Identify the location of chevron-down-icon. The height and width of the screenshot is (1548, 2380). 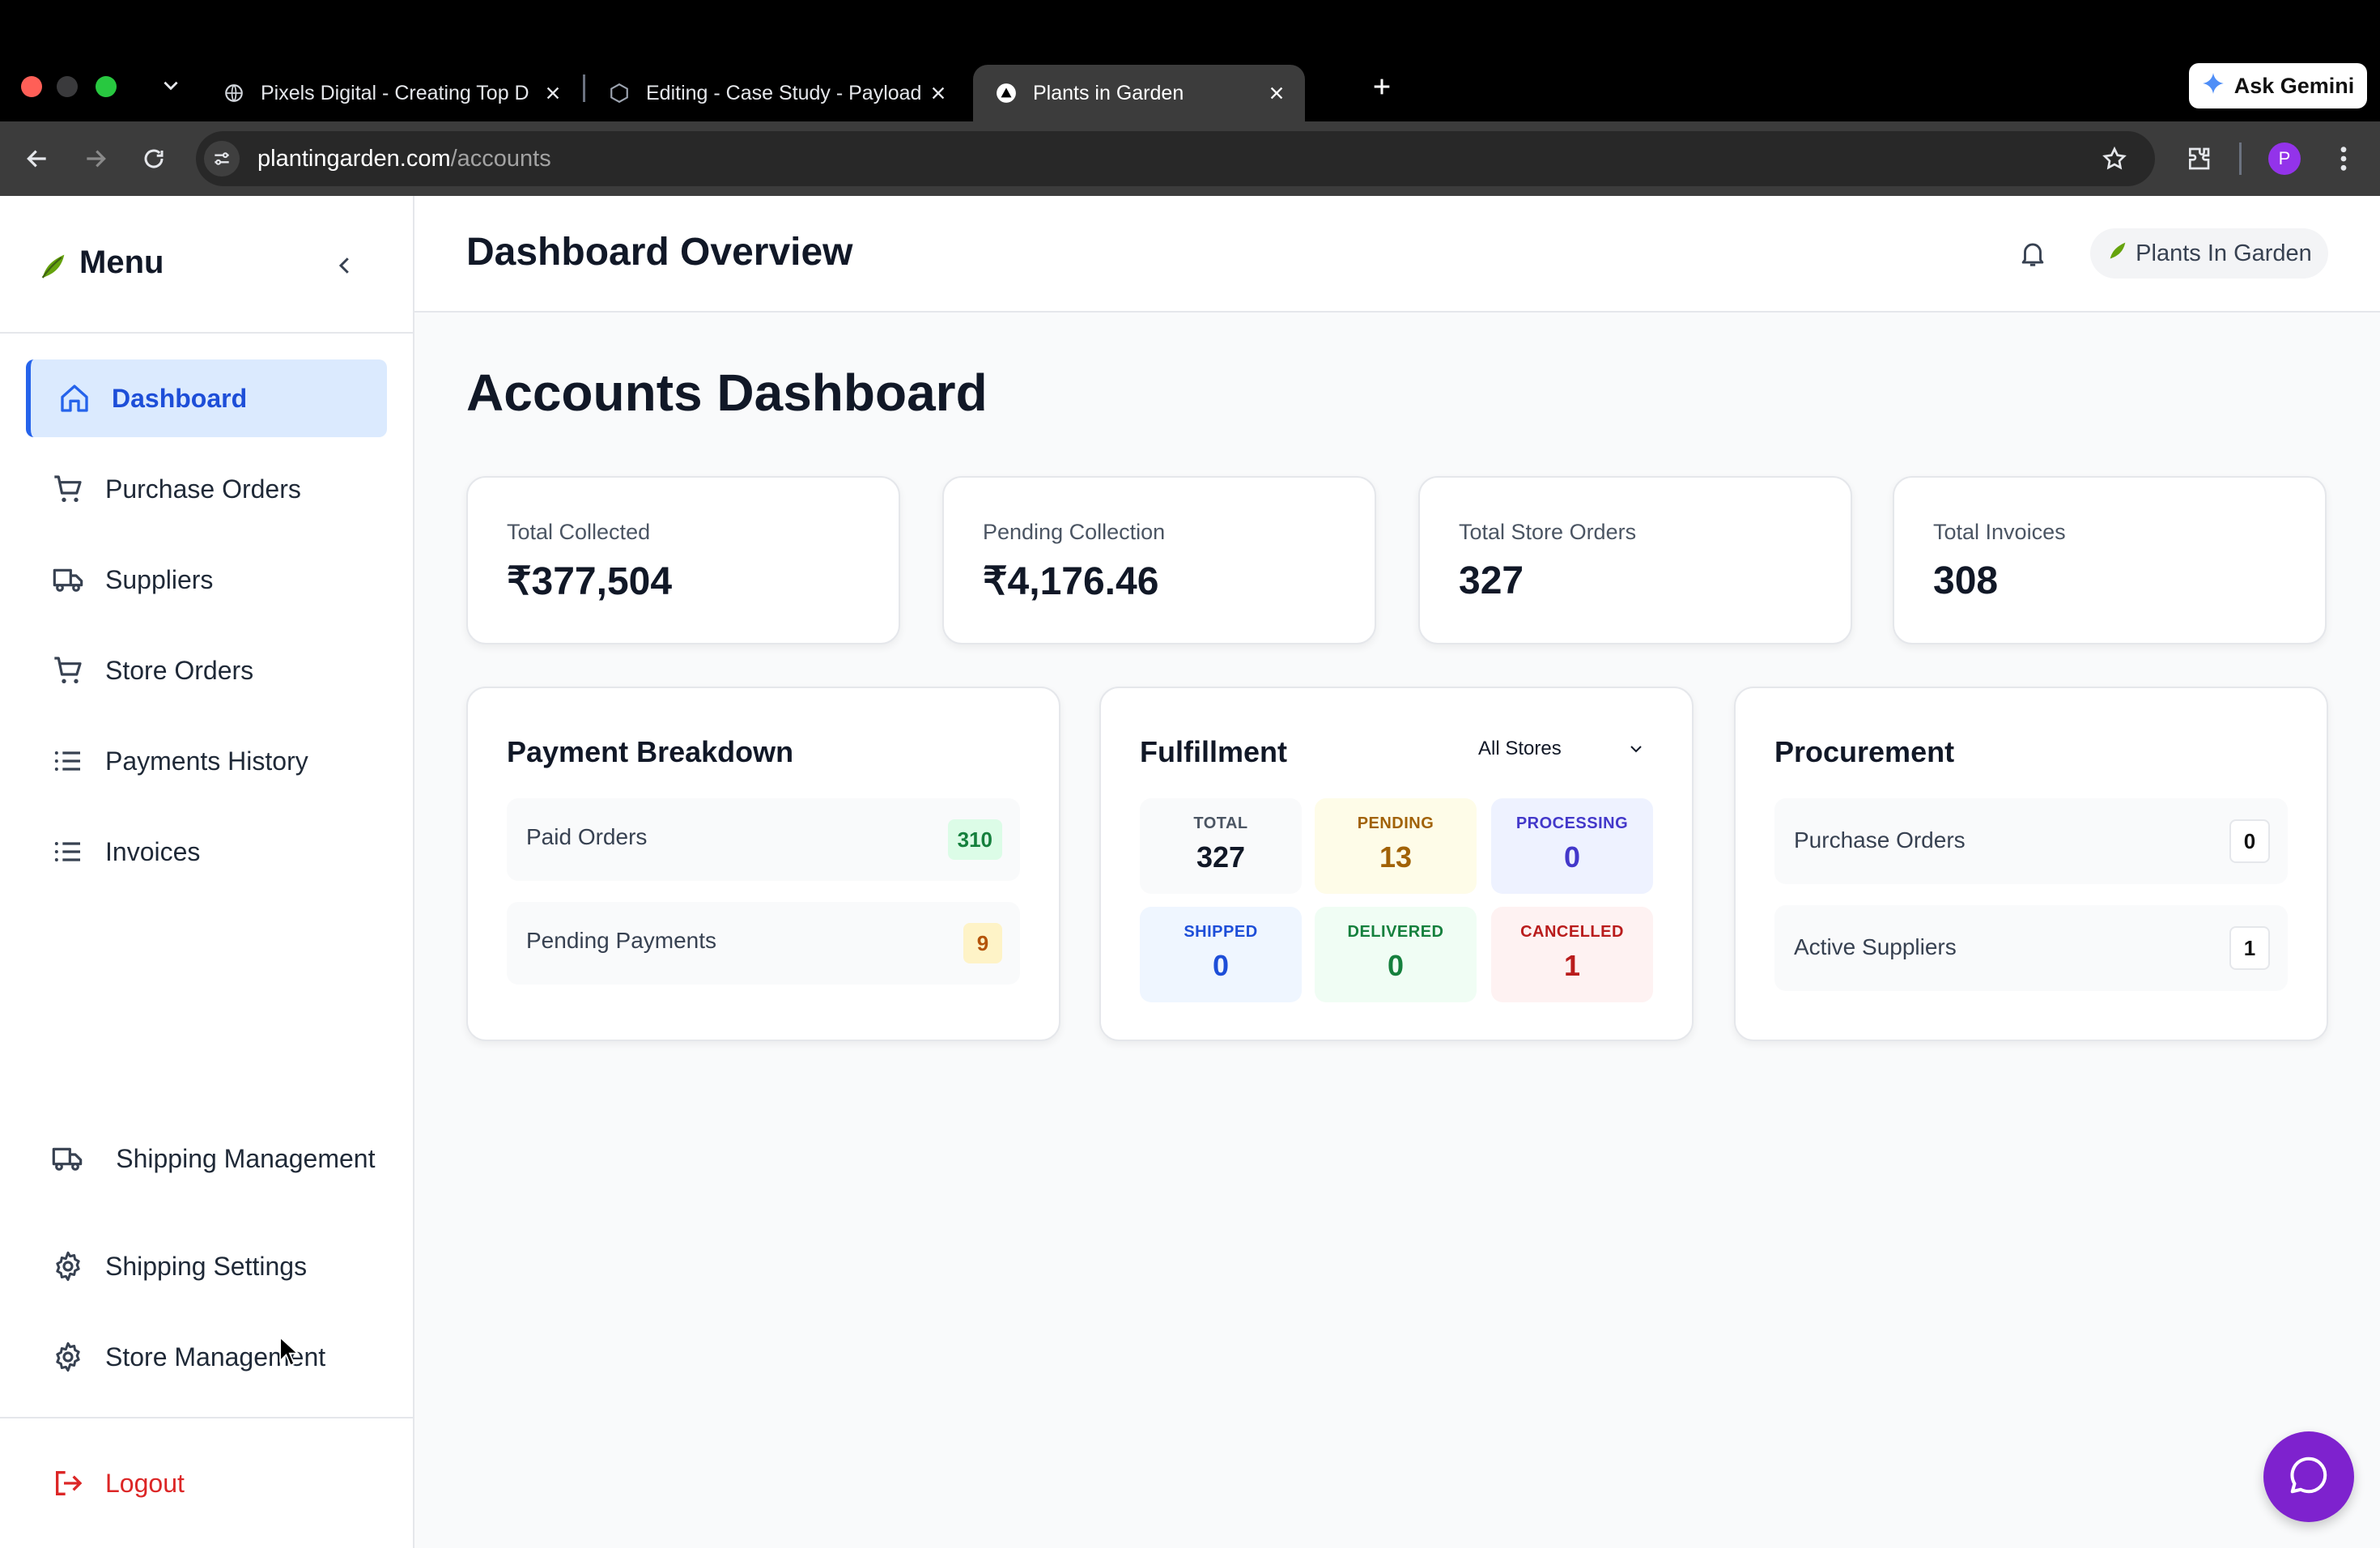
(1636, 749).